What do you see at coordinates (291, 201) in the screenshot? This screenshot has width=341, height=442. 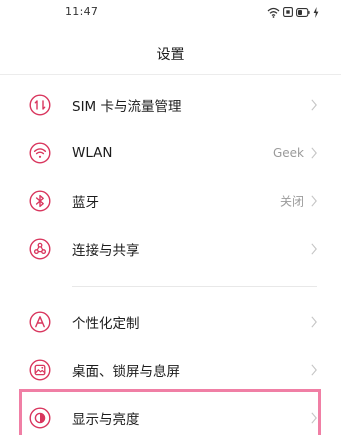 I see `settings-item-value: 关闭` at bounding box center [291, 201].